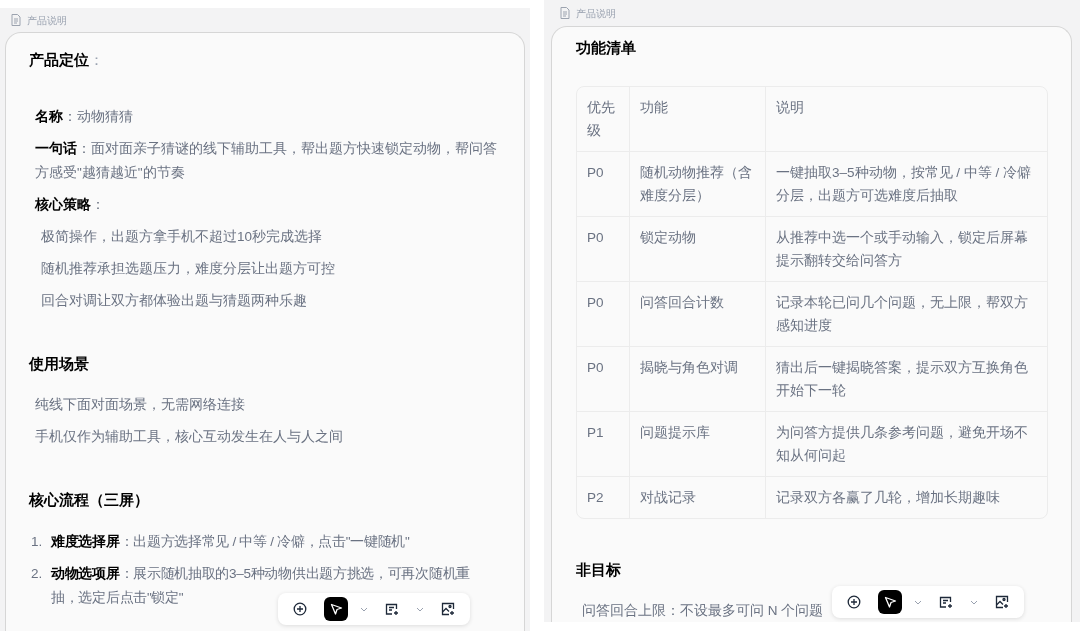 This screenshot has width=1080, height=631. Describe the element at coordinates (174, 300) in the screenshot. I see `bullet-text: 回合对调让双方都体验出题与猜题两种乐趣` at that location.